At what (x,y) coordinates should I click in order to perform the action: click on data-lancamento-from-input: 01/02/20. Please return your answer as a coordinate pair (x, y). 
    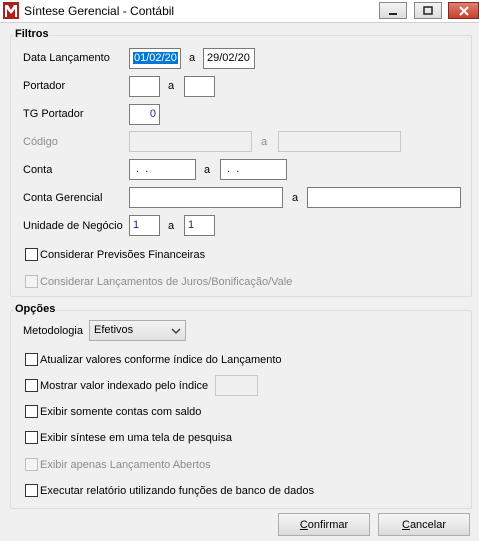
    Looking at the image, I should click on (155, 58).